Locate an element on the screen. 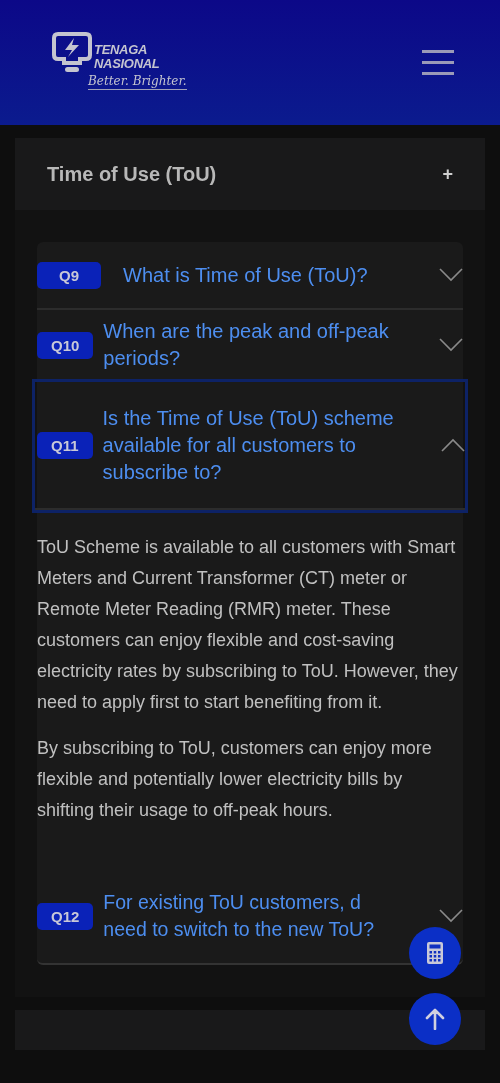  answer-paragraph: By subscribing to ToU, customers can enjoy more flexible and potentially lower electricity bills by shifting their usage to off-peak hours. is located at coordinates (235, 779).